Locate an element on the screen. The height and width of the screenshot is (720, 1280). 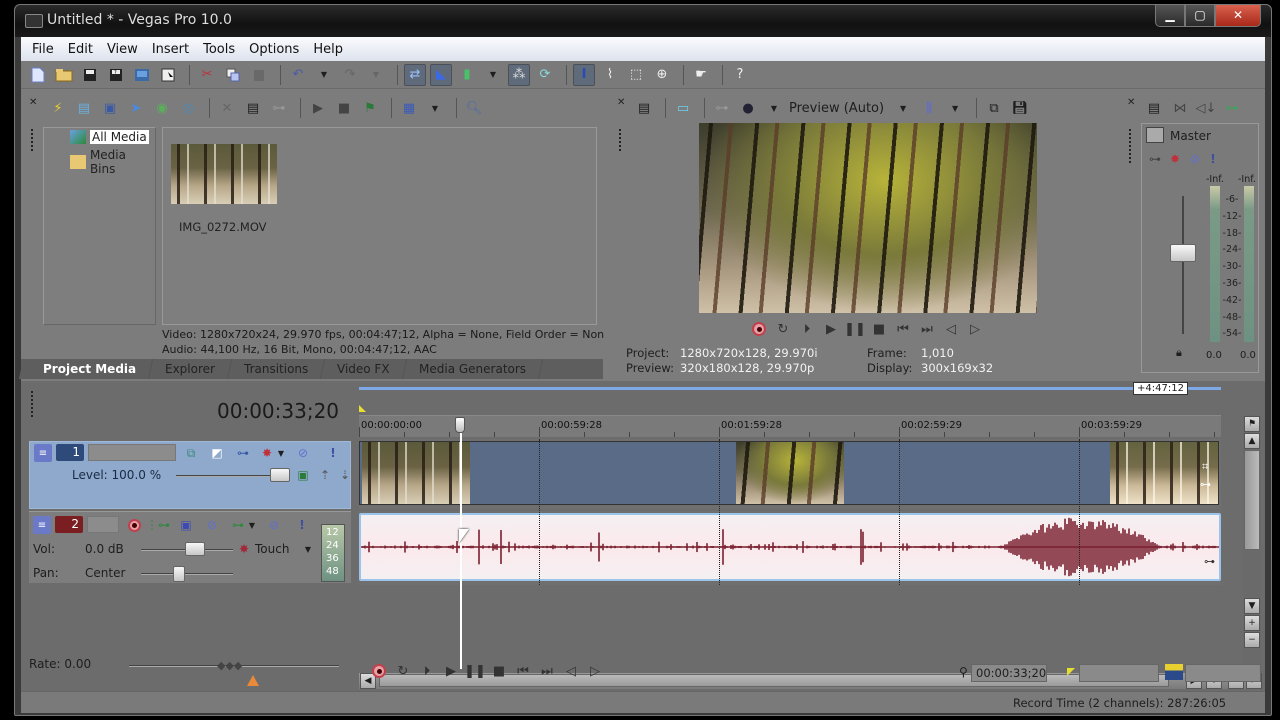
marker-flag-button: ⚑ is located at coordinates (1252, 424).